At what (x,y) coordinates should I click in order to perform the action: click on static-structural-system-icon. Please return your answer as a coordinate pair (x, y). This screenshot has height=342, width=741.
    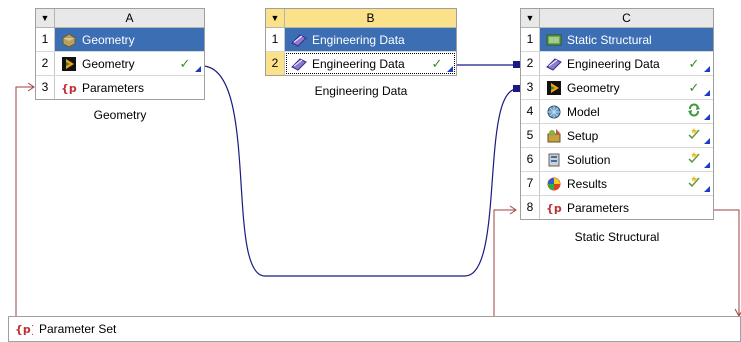
    Looking at the image, I should click on (554, 40).